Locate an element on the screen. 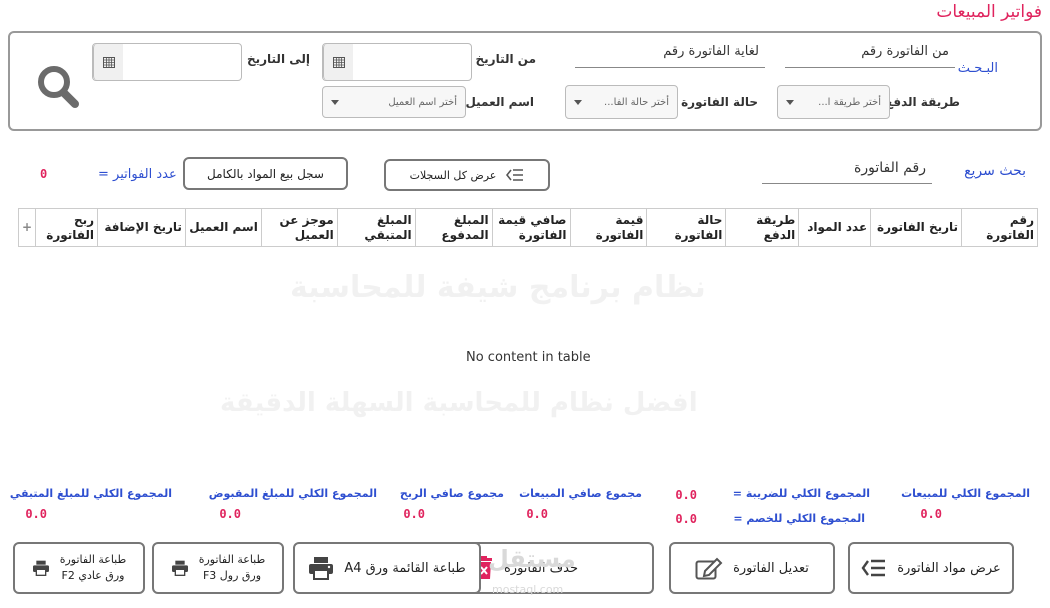 The image size is (1050, 608). full-sales-log-button: سجل بيع المواد بالكامل is located at coordinates (265, 173).